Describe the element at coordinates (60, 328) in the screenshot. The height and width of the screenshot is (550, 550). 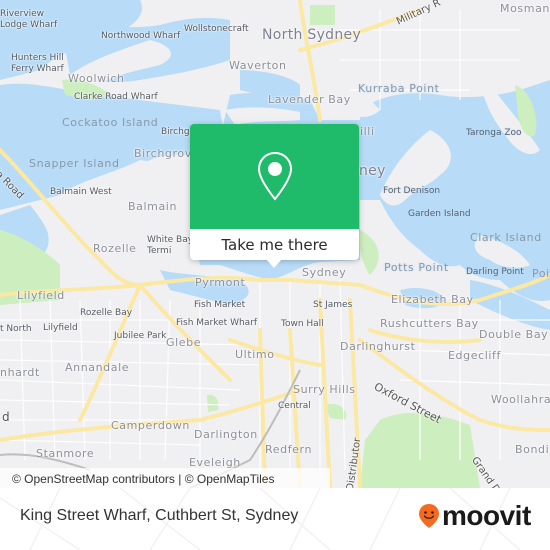
I see `map-label-lilyfield-stop: Lilyfield` at that location.